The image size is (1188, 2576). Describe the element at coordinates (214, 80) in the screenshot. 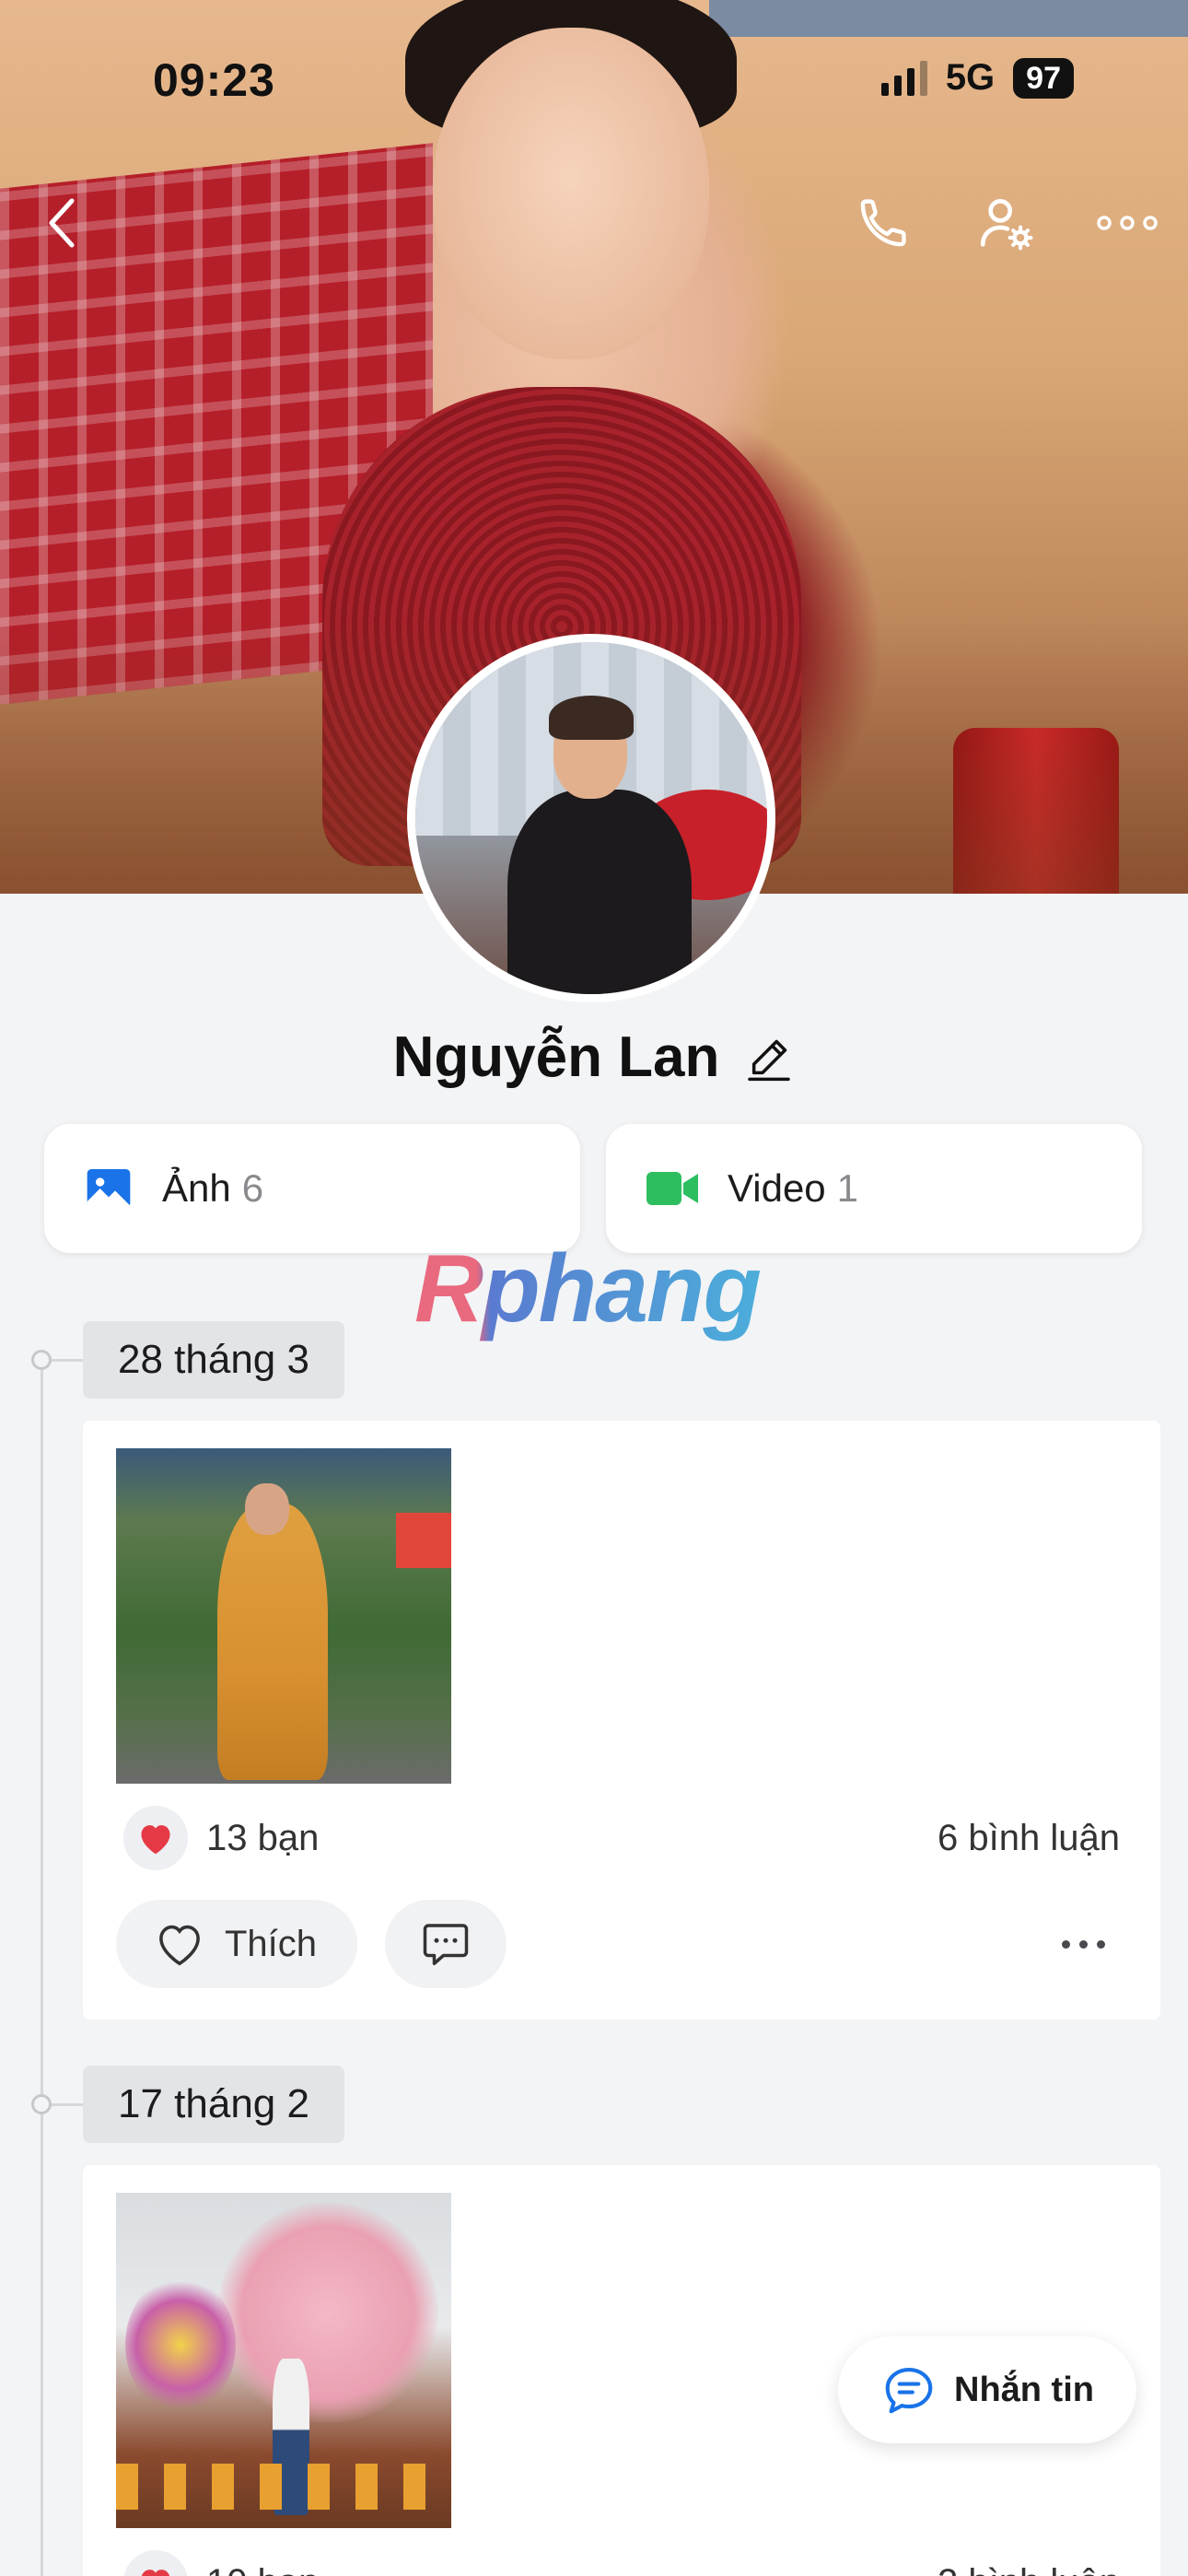

I see `status-time: 09:23` at that location.